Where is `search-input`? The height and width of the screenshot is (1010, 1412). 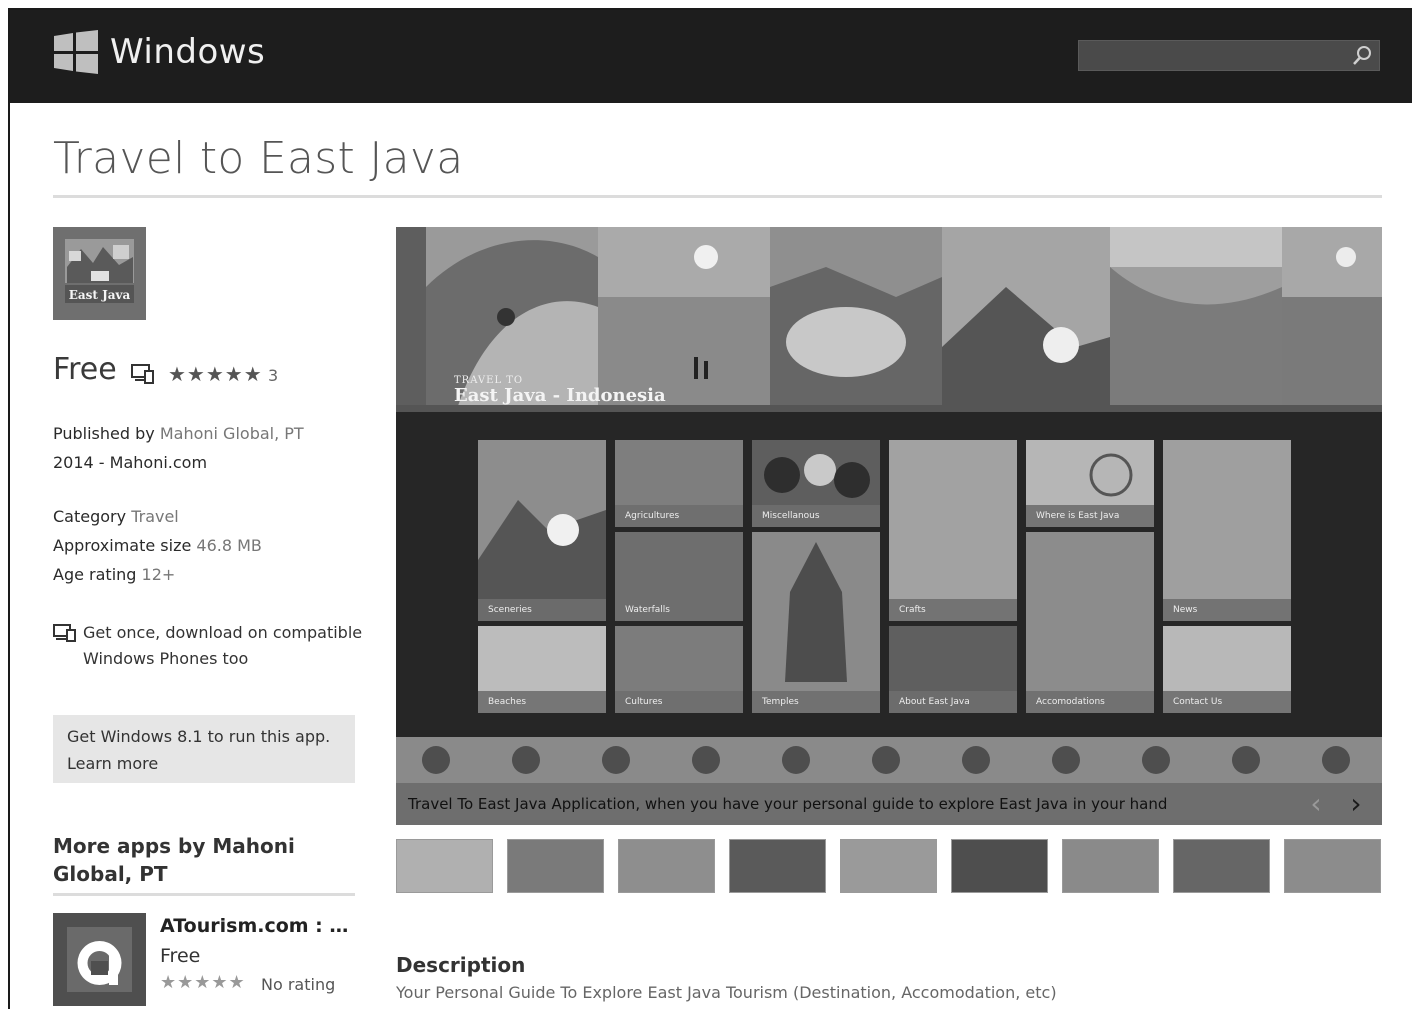 search-input is located at coordinates (1212, 57).